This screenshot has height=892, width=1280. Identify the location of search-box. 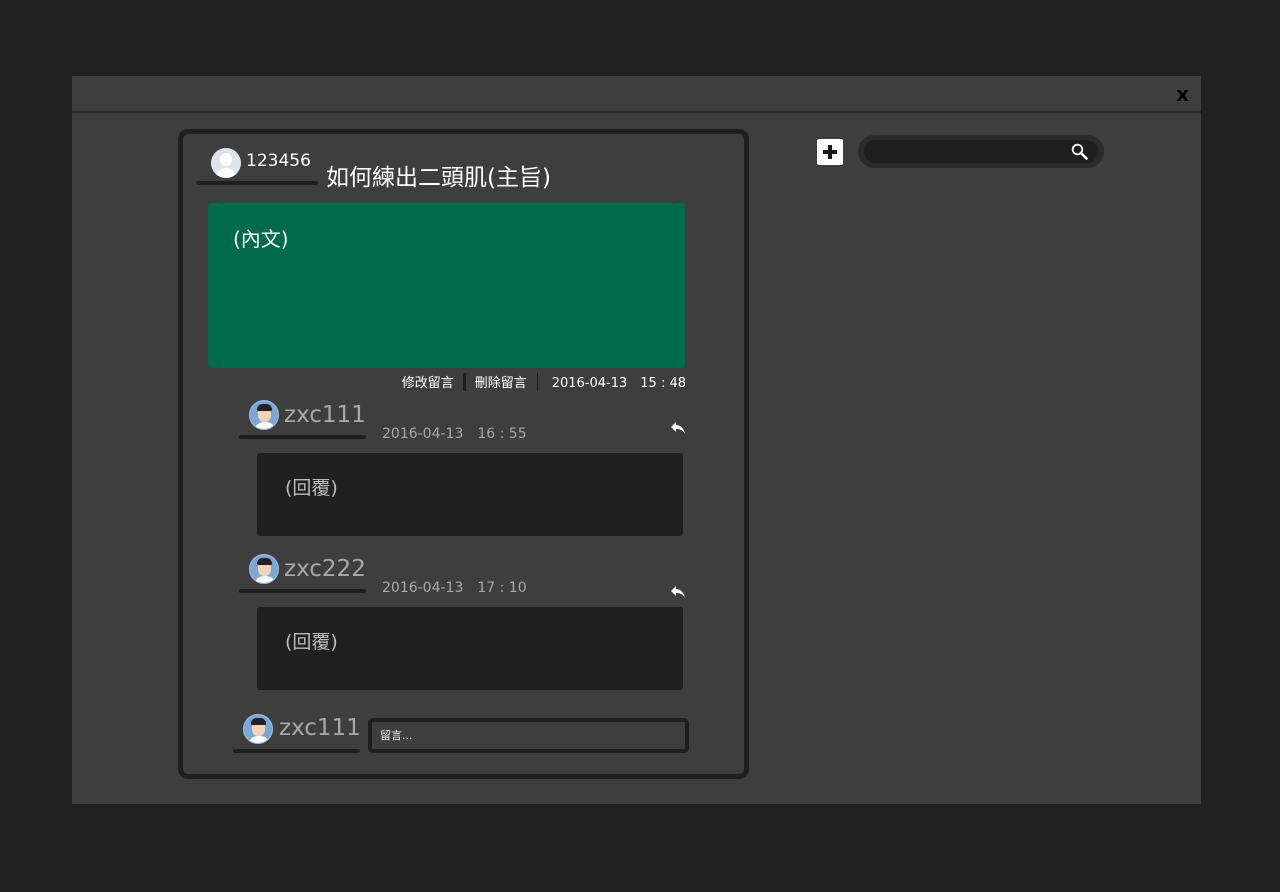
(981, 151).